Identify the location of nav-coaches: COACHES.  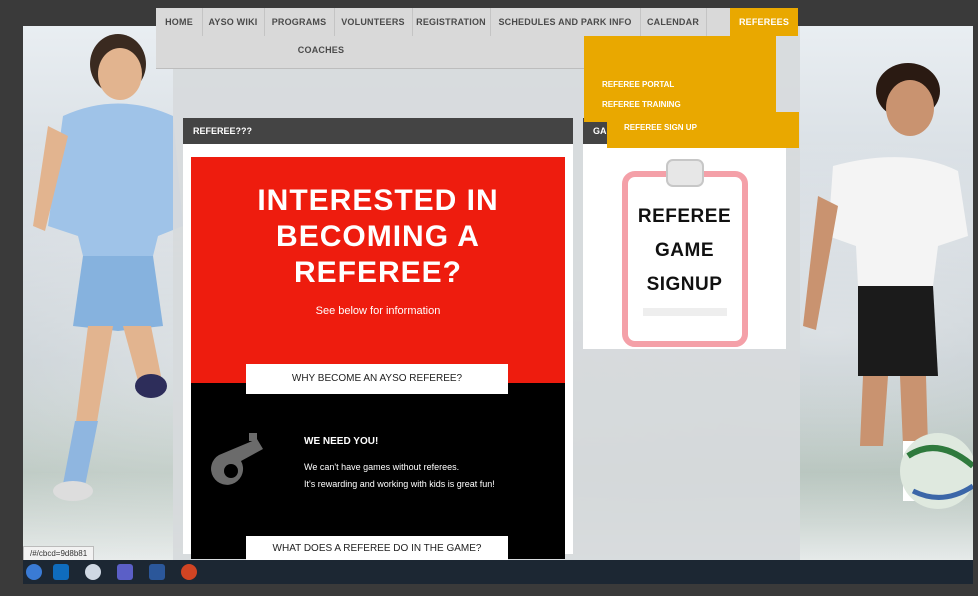
(321, 50).